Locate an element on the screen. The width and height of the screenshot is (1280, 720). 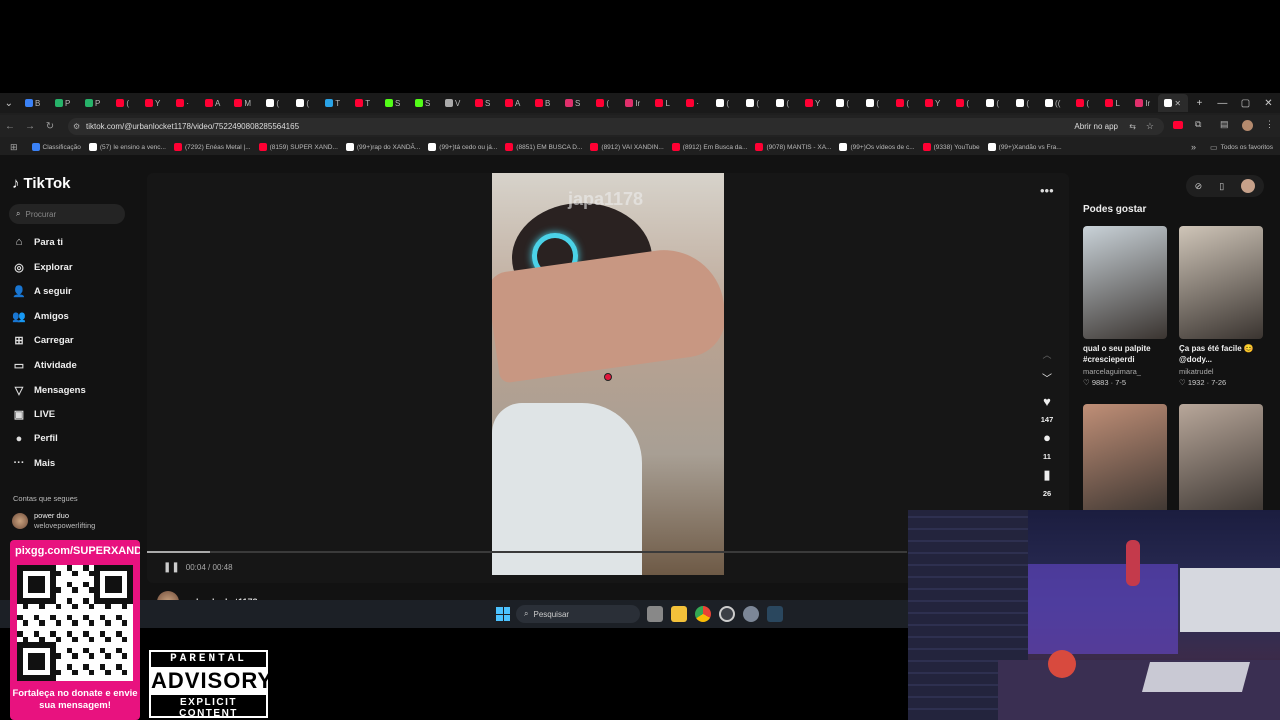
site-info-icon: ⚙ is located at coordinates (76, 126).